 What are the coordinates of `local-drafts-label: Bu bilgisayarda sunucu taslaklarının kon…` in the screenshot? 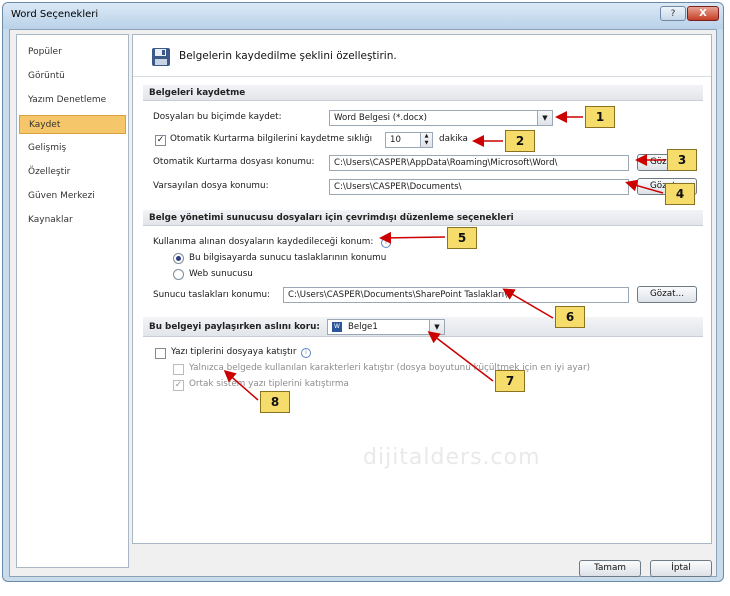 It's located at (288, 258).